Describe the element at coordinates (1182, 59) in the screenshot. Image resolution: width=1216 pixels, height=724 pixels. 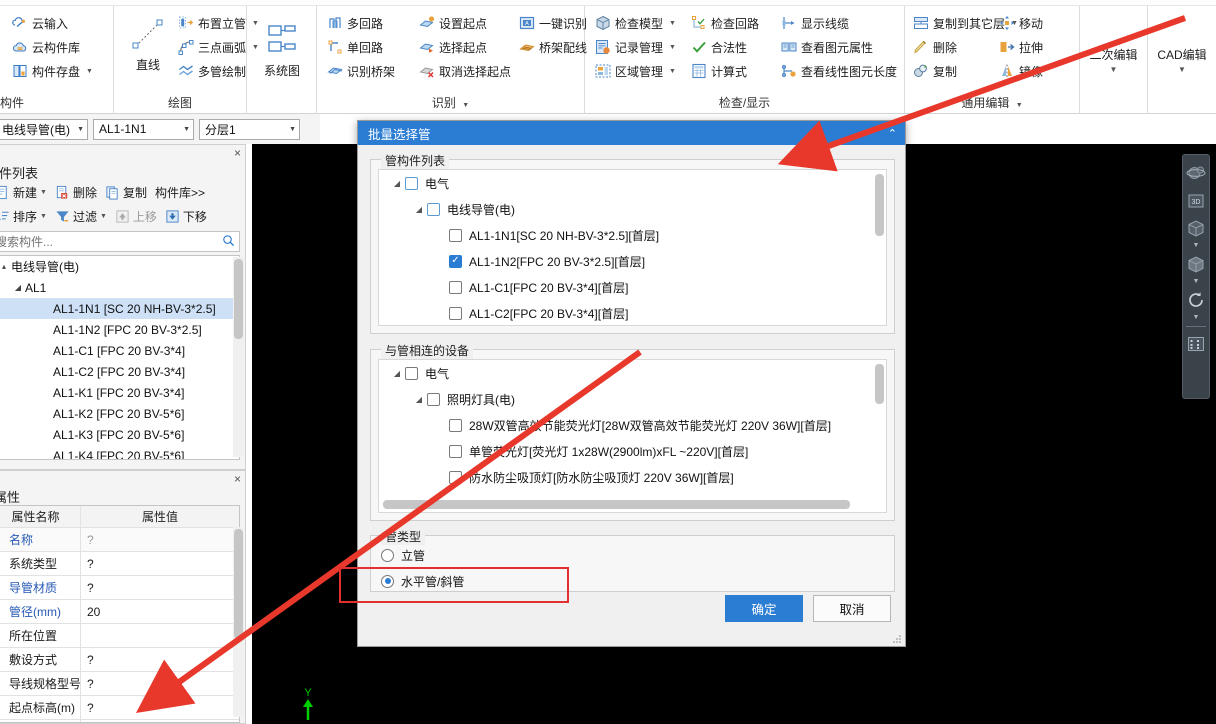
I see `ribbon-button-cad-edit: CAD编辑 ▼` at that location.